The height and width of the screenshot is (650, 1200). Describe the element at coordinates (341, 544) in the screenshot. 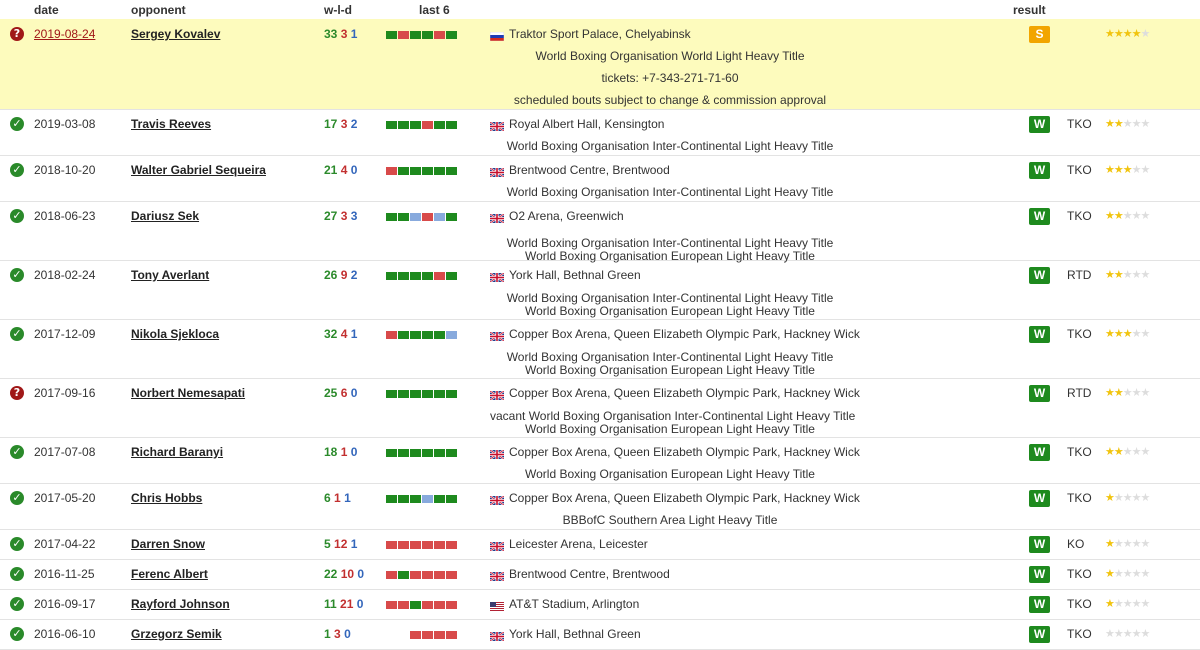

I see `record-l: 12` at that location.